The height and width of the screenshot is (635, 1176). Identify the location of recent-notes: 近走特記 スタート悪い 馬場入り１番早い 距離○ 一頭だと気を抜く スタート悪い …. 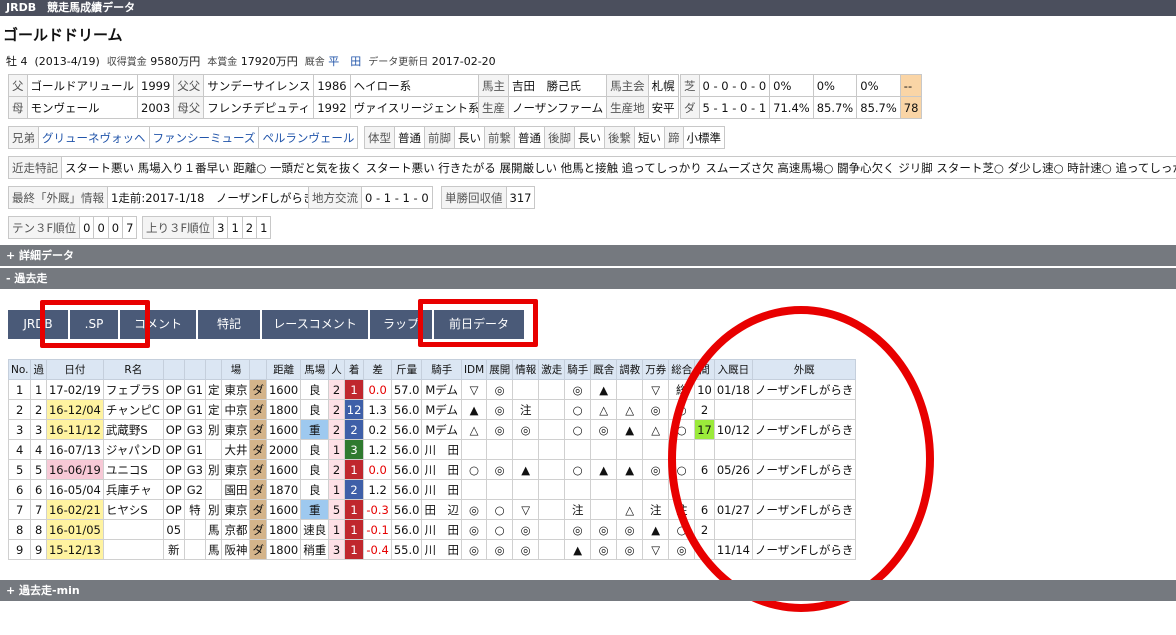
(592, 167).